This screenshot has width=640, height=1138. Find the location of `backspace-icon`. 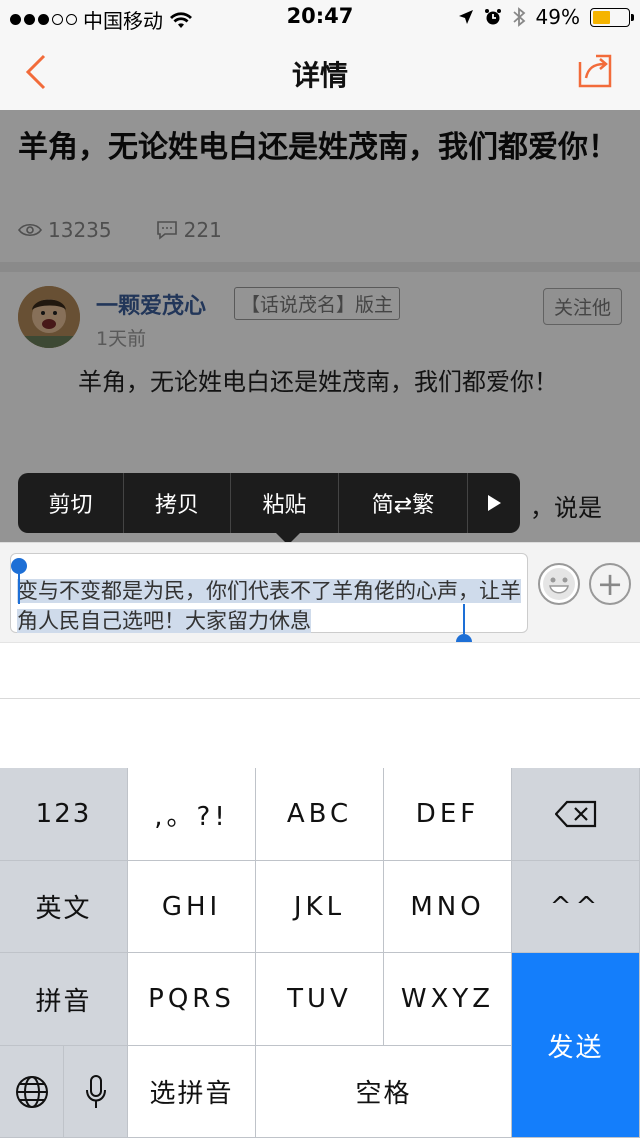

backspace-icon is located at coordinates (576, 814).